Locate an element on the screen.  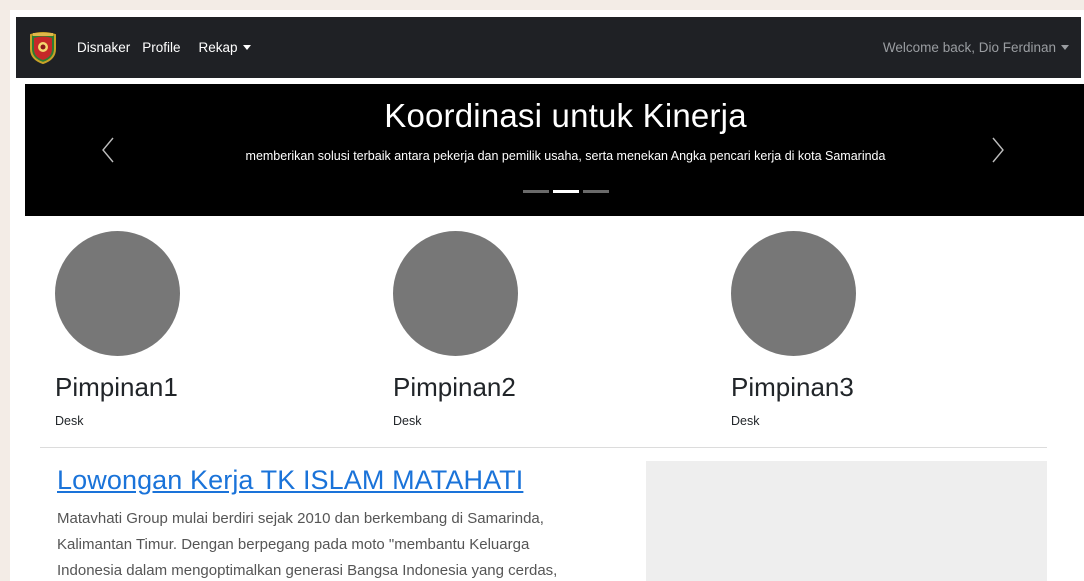
leader-card-3: Pimpinan3 Desk is located at coordinates (831, 329).